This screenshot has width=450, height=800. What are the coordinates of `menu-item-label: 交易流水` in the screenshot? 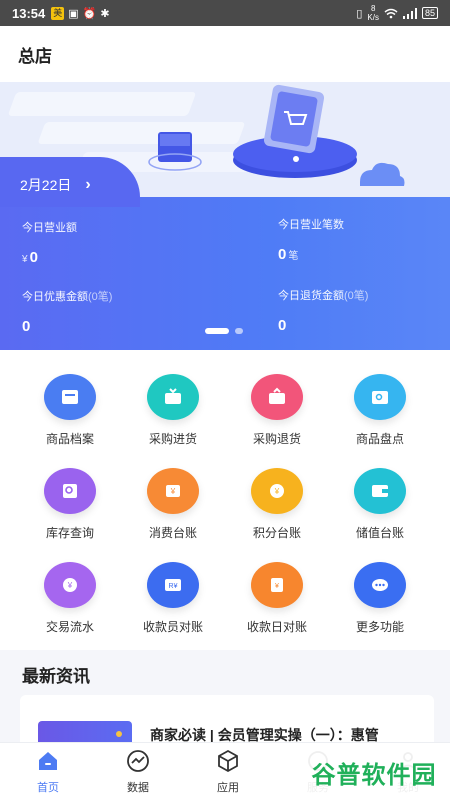 It's located at (69, 627).